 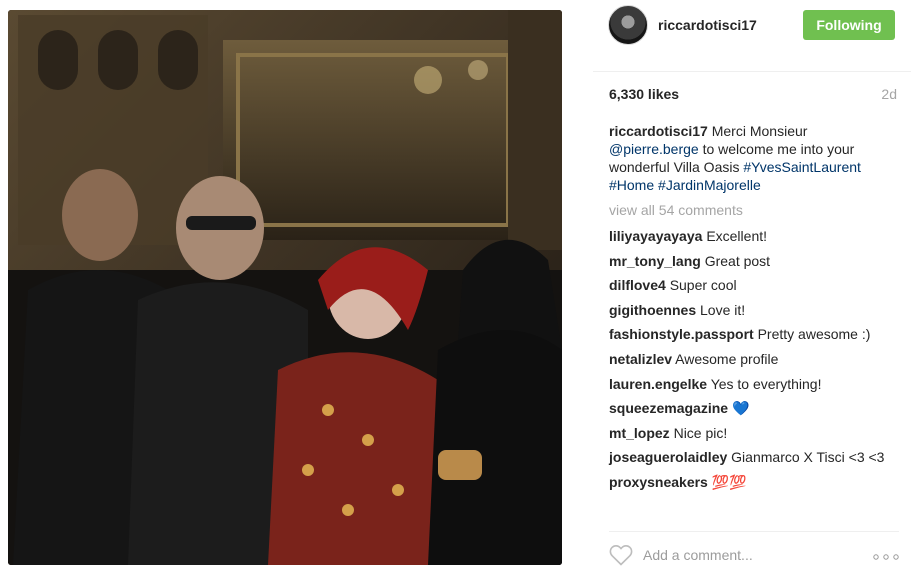 What do you see at coordinates (639, 433) in the screenshot?
I see `comment-username: mt_lopez` at bounding box center [639, 433].